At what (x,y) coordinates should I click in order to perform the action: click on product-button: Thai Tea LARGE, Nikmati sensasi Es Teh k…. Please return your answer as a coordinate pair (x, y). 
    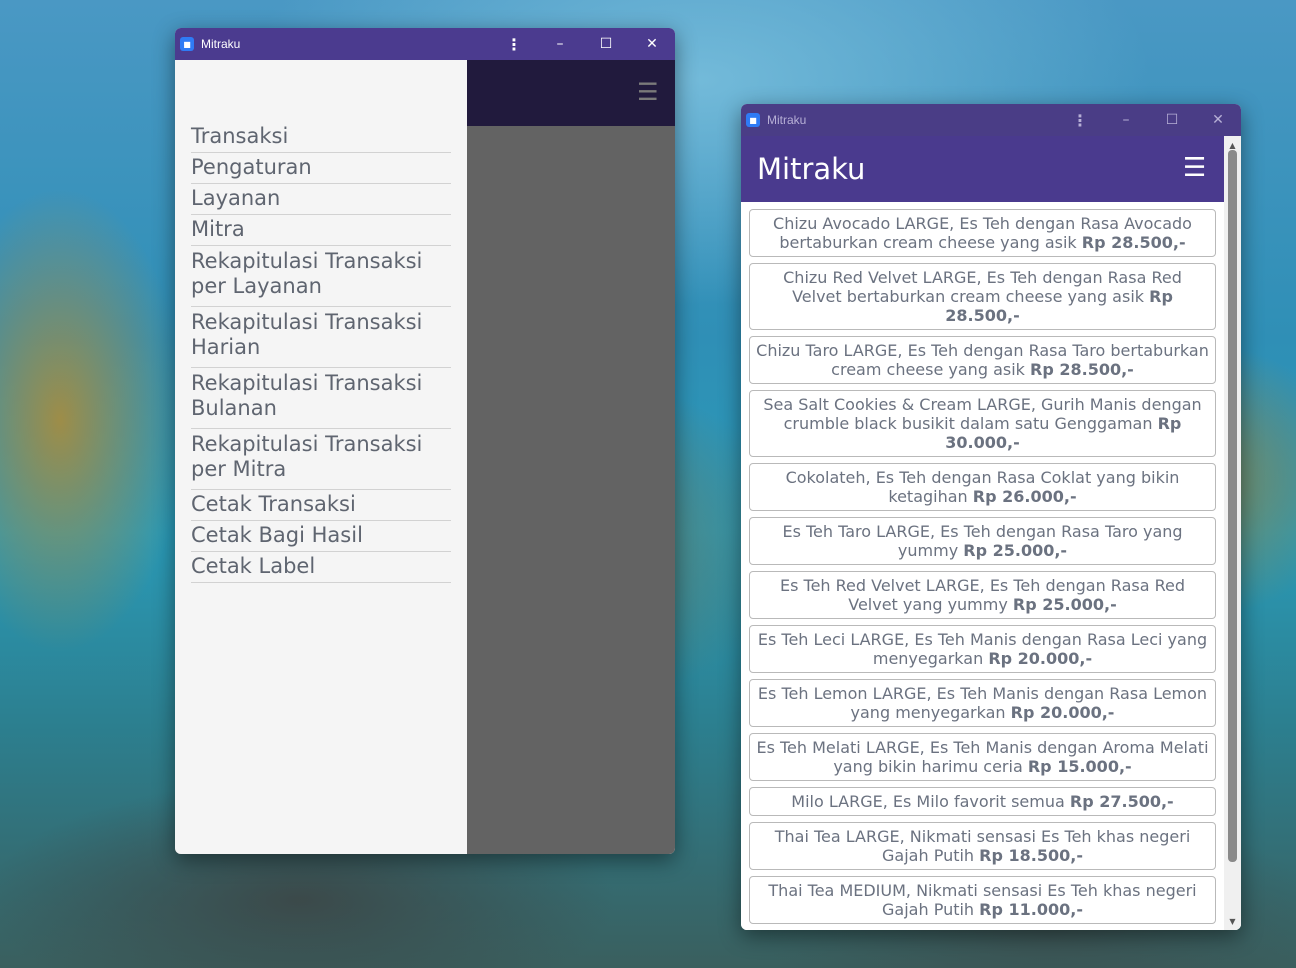
    Looking at the image, I should click on (982, 846).